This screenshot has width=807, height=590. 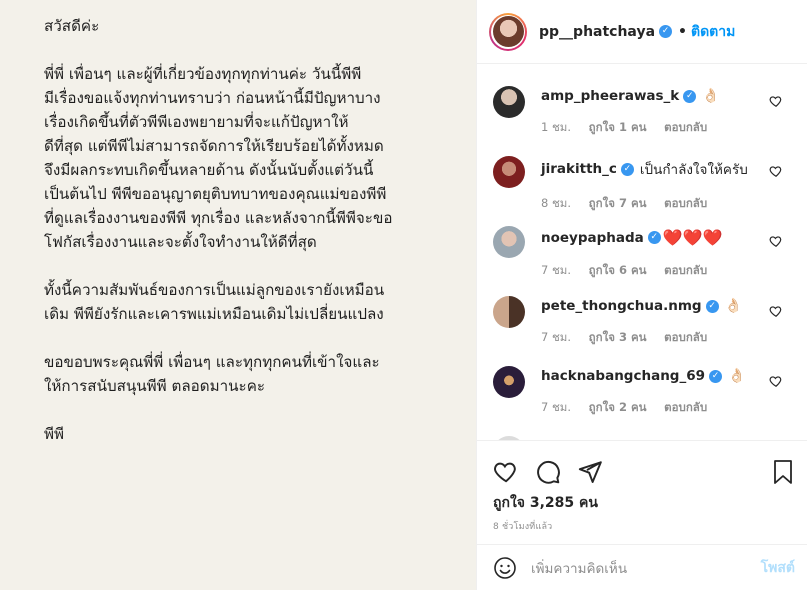 I want to click on comment-item-partial, so click(x=642, y=427).